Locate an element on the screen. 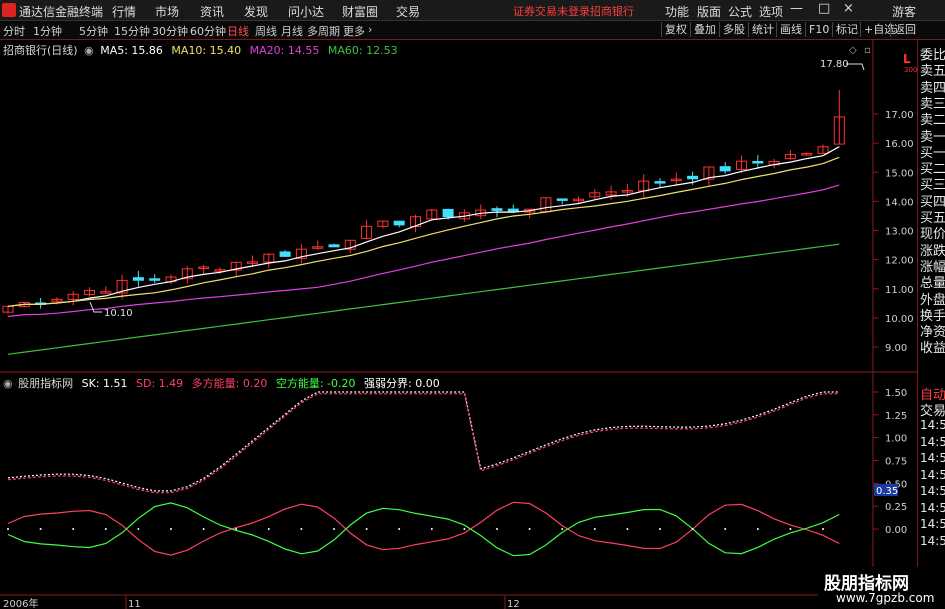 The image size is (945, 609). settings-square-icon: ▫ is located at coordinates (867, 50).